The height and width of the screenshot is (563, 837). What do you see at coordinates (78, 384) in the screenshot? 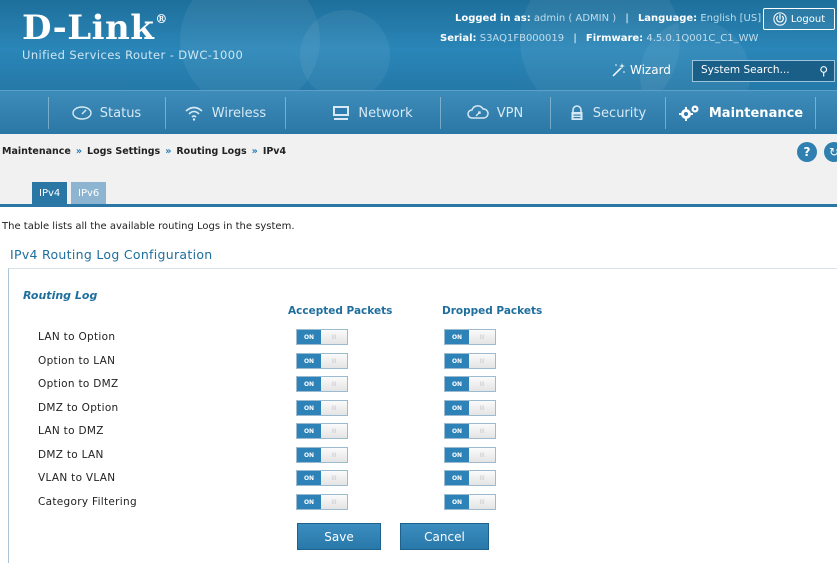
I see `routing-log-row-label: Option to DMZ` at bounding box center [78, 384].